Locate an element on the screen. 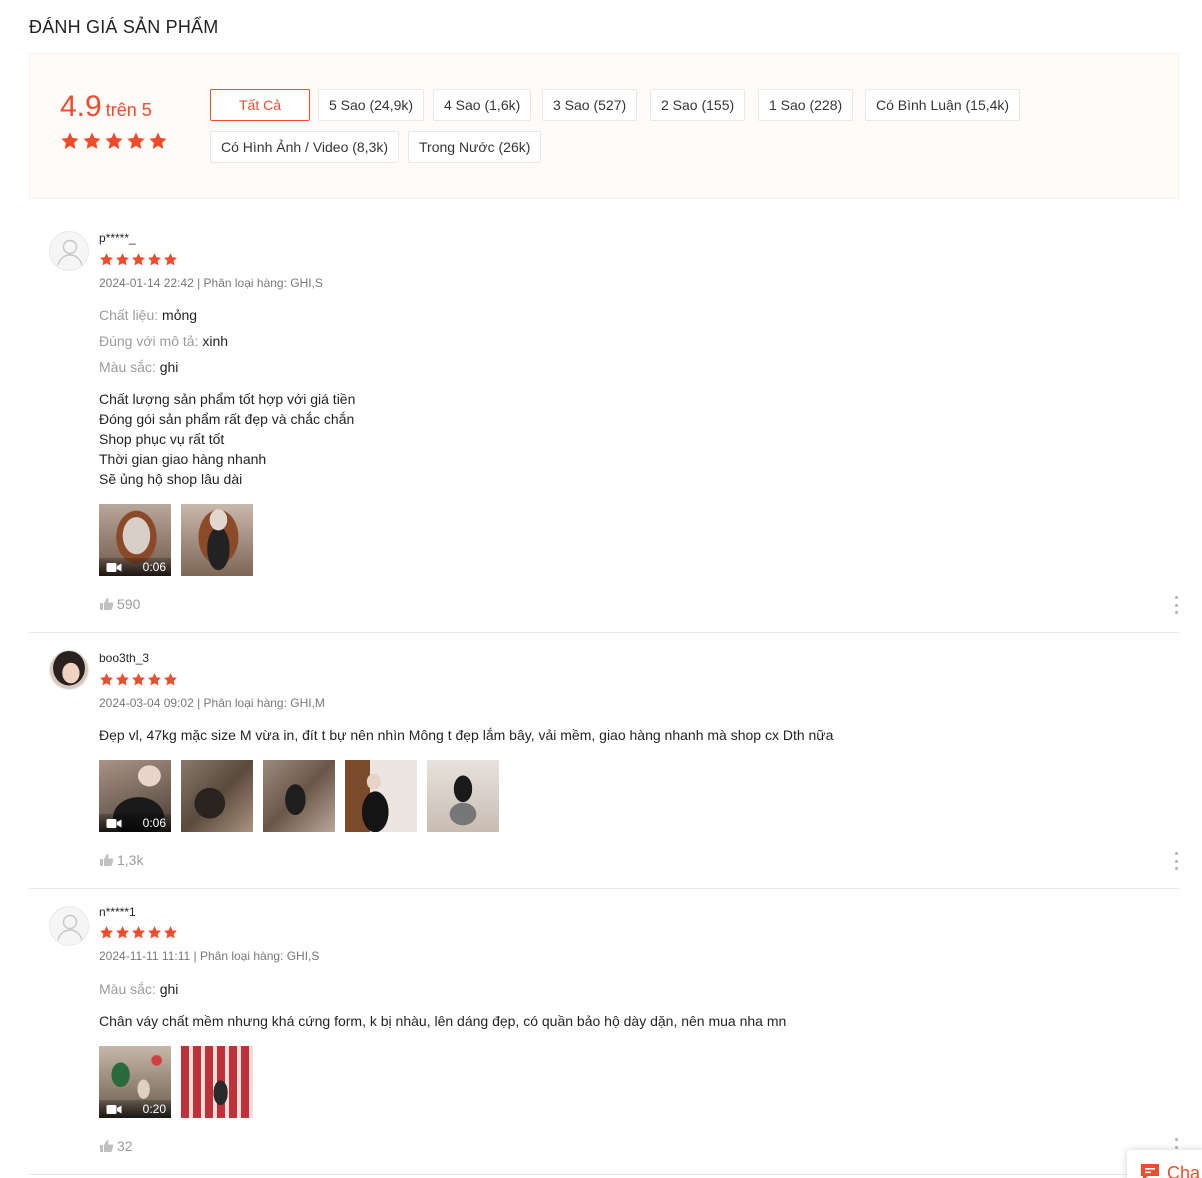  like-button: 1,3k is located at coordinates (121, 860).